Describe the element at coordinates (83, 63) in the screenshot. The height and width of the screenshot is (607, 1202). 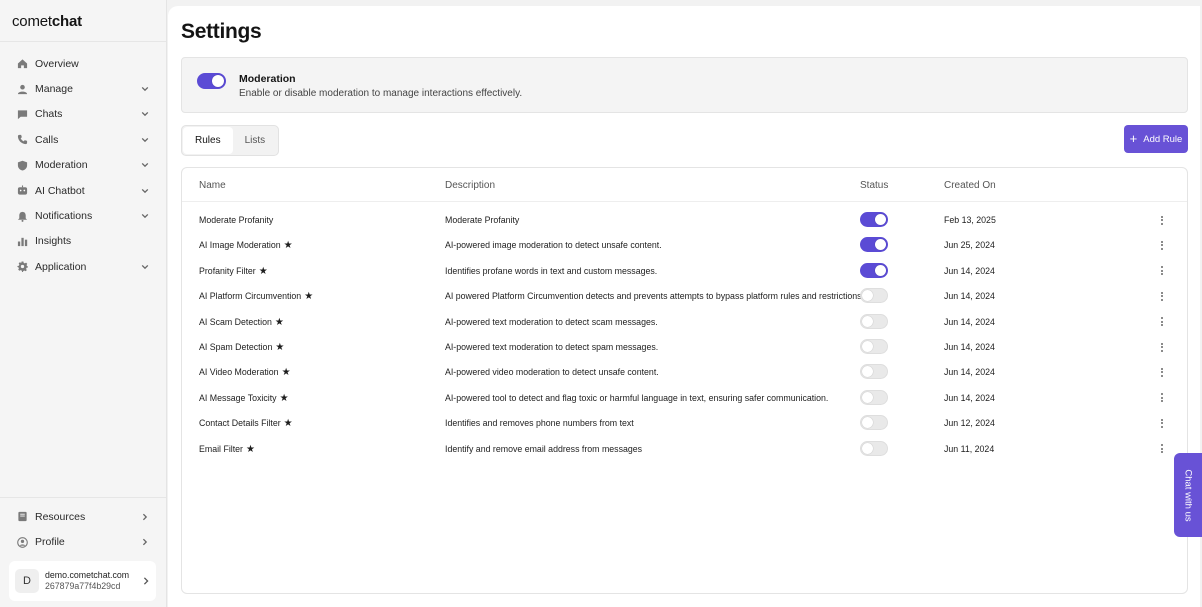
I see `sidebar-item-overview: Overview` at that location.